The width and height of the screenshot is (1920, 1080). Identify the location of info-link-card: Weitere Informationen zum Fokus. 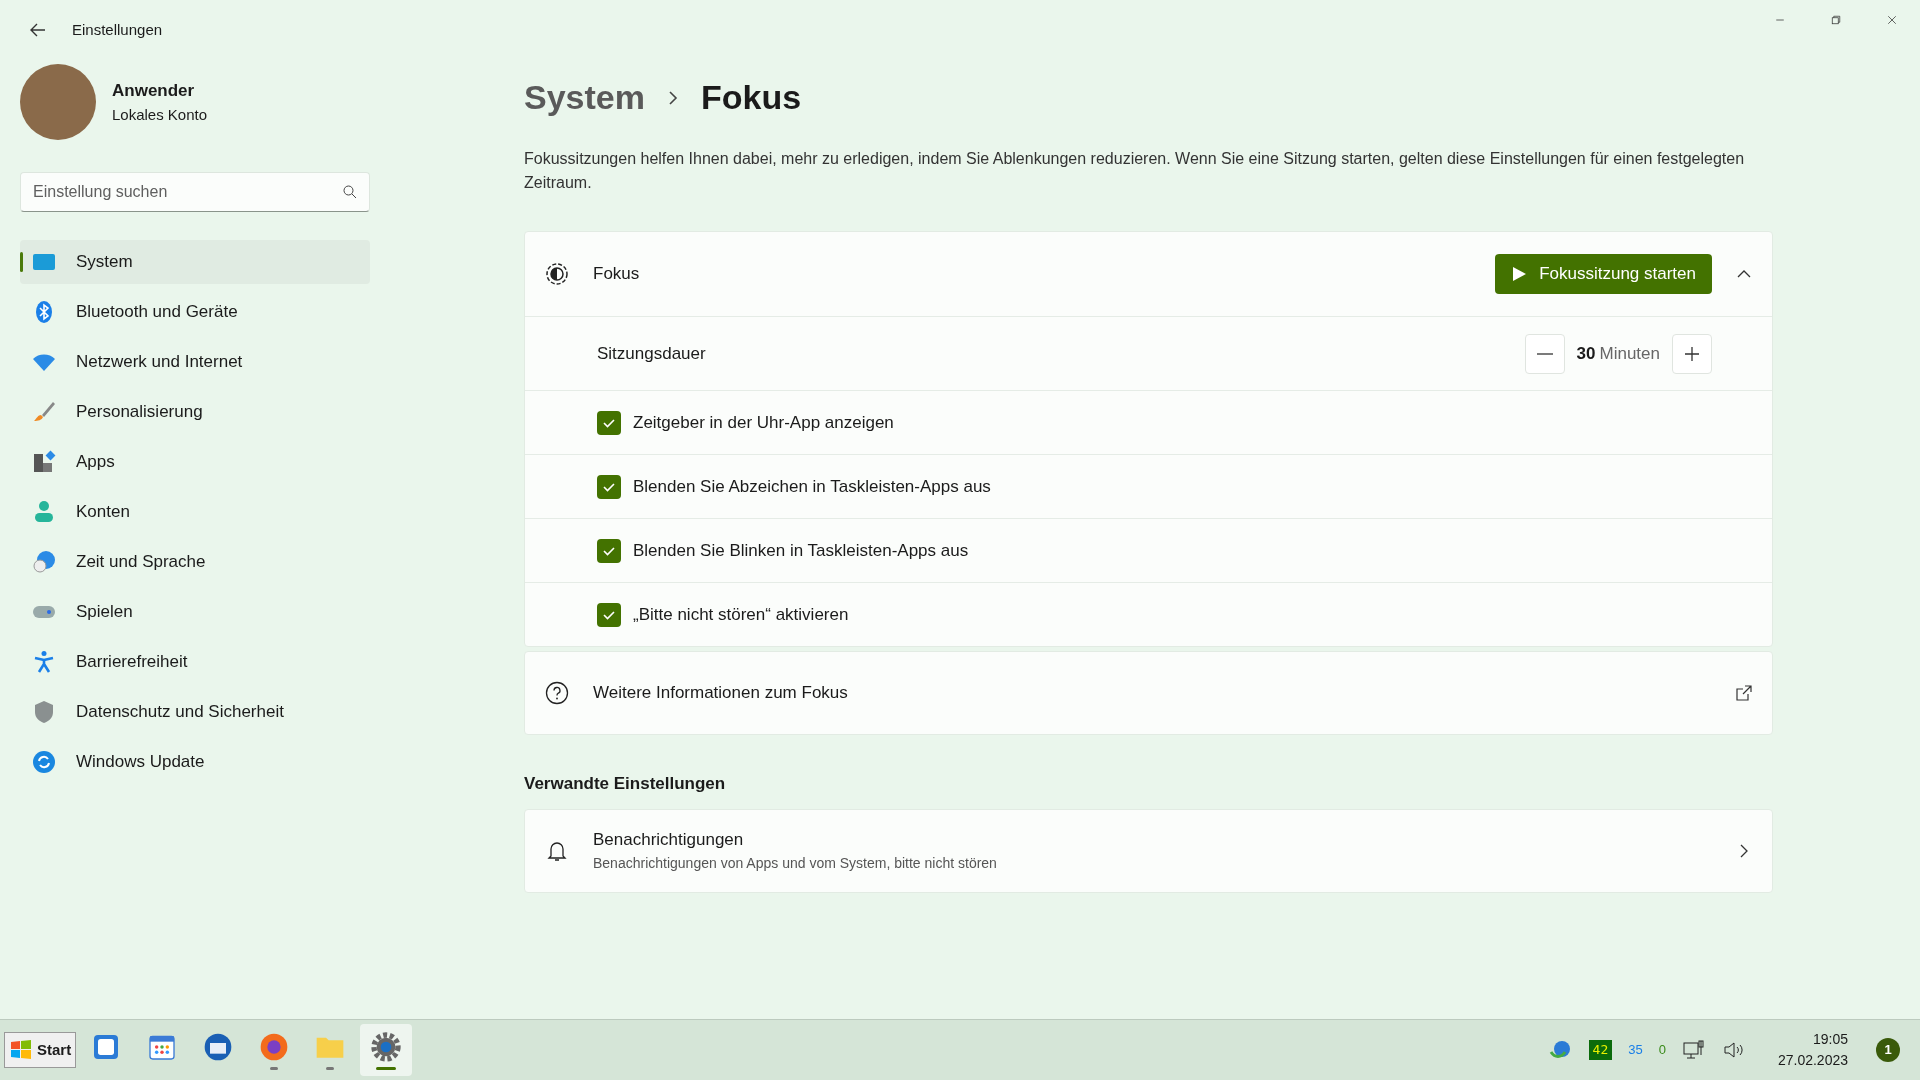
(1148, 693).